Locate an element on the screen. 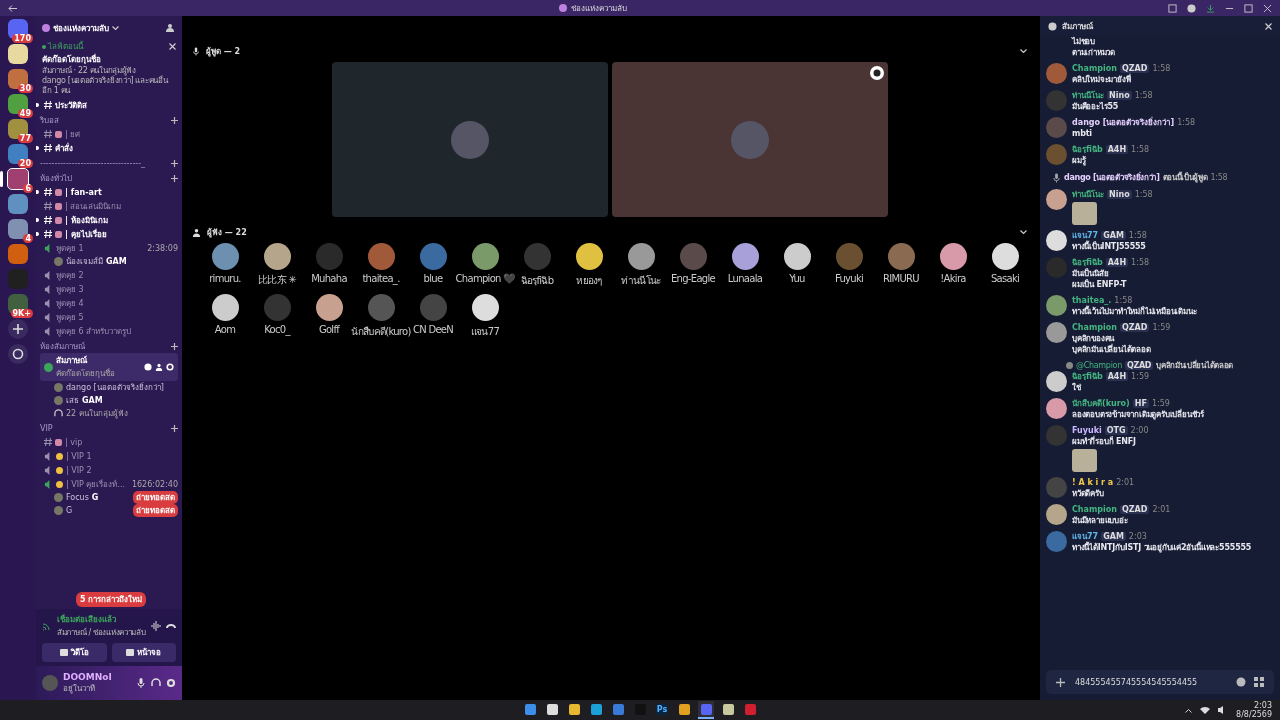 The width and height of the screenshot is (1280, 720). add-server-icon is located at coordinates (18, 329).